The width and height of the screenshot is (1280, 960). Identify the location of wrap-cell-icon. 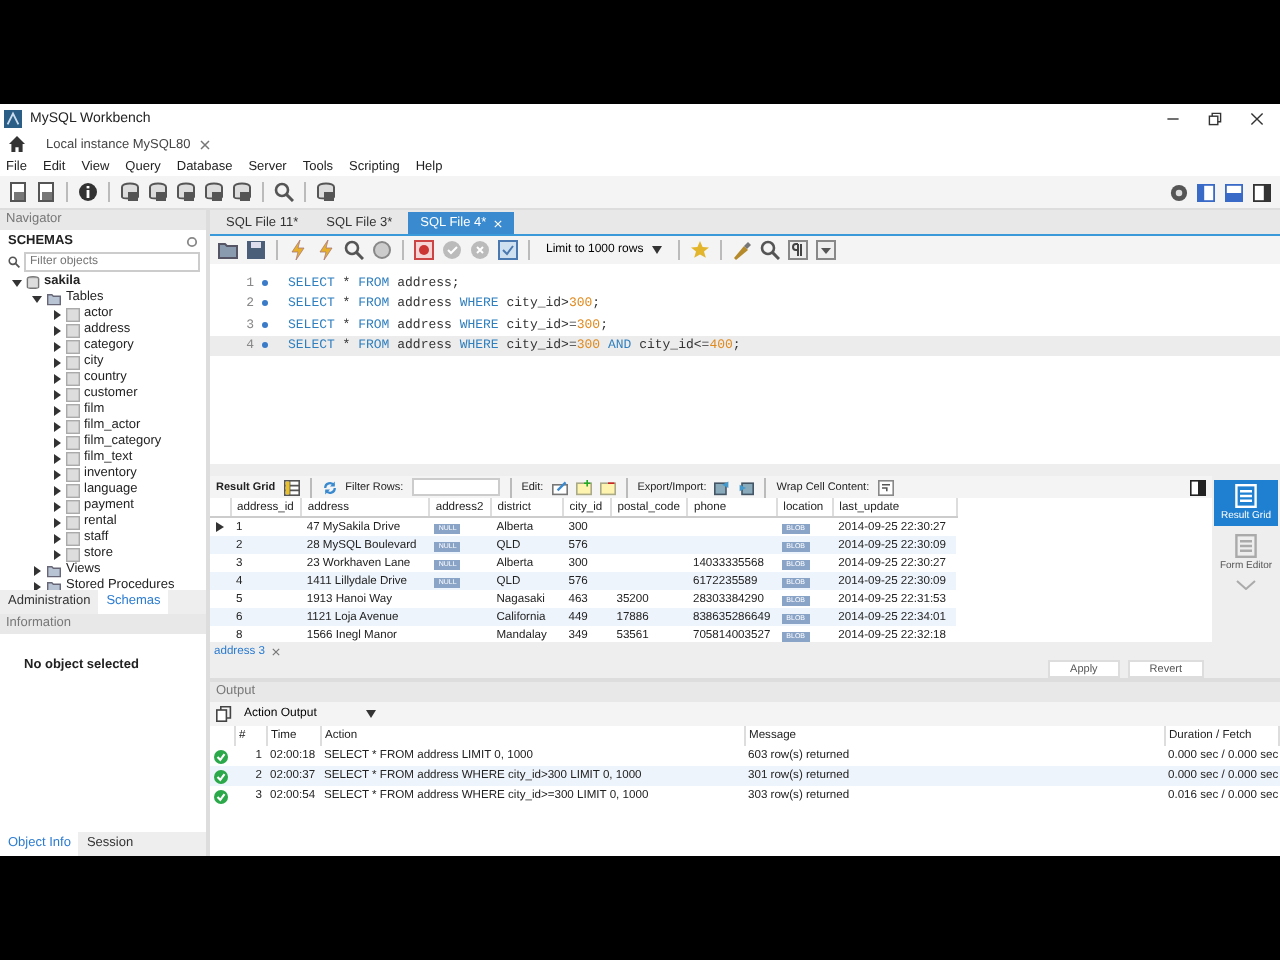
(885, 487).